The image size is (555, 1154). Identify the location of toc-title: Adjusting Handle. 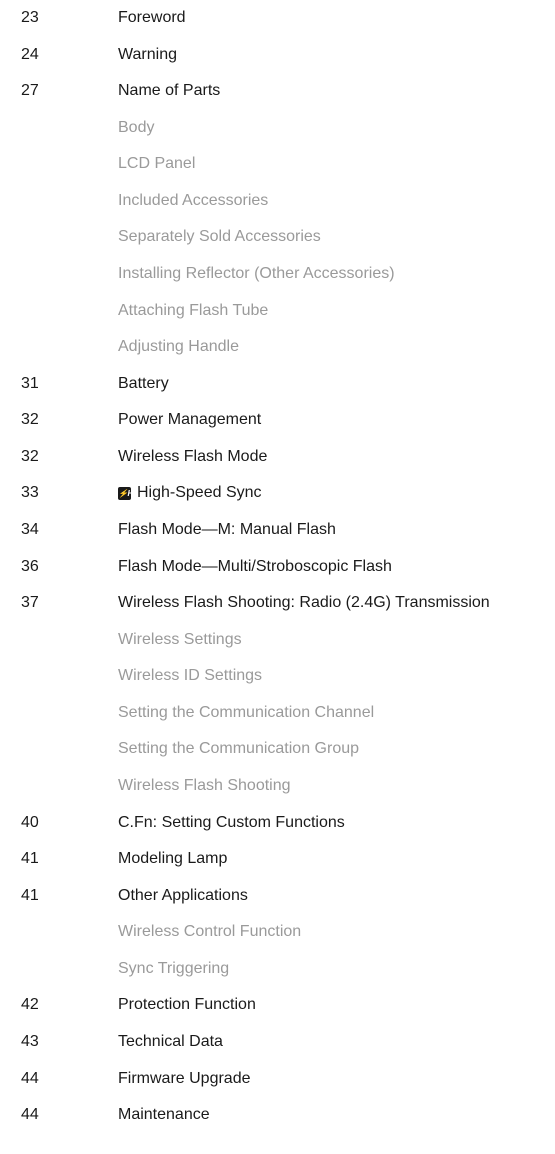
(178, 347).